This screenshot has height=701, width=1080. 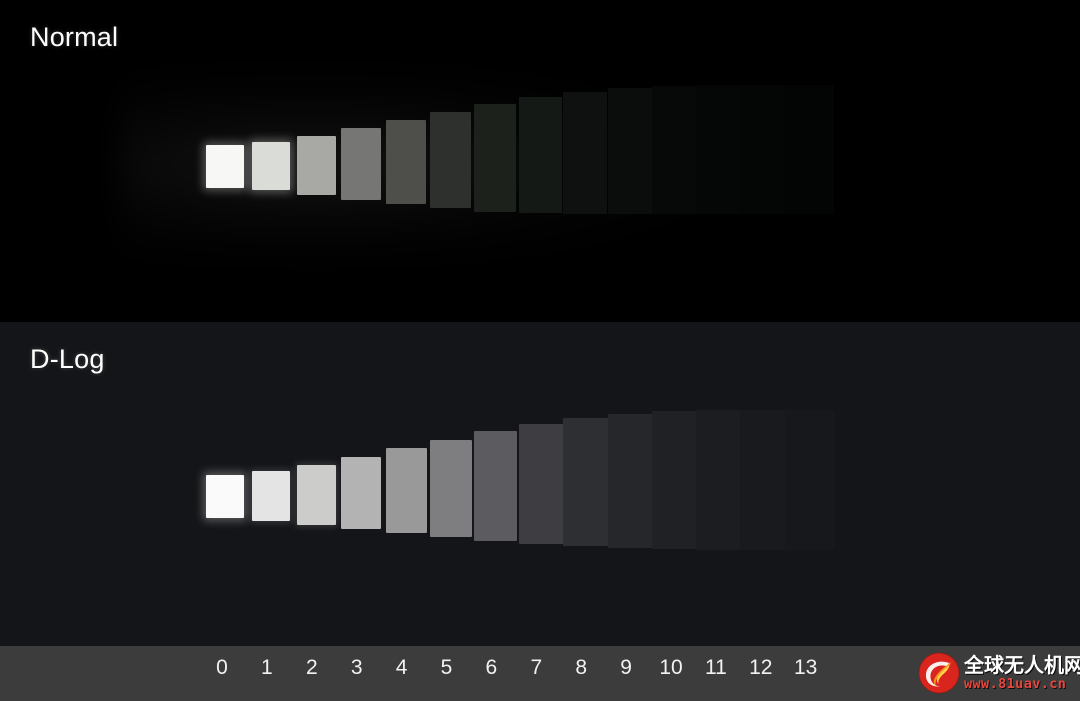 What do you see at coordinates (715, 667) in the screenshot?
I see `scale-label-11: 11` at bounding box center [715, 667].